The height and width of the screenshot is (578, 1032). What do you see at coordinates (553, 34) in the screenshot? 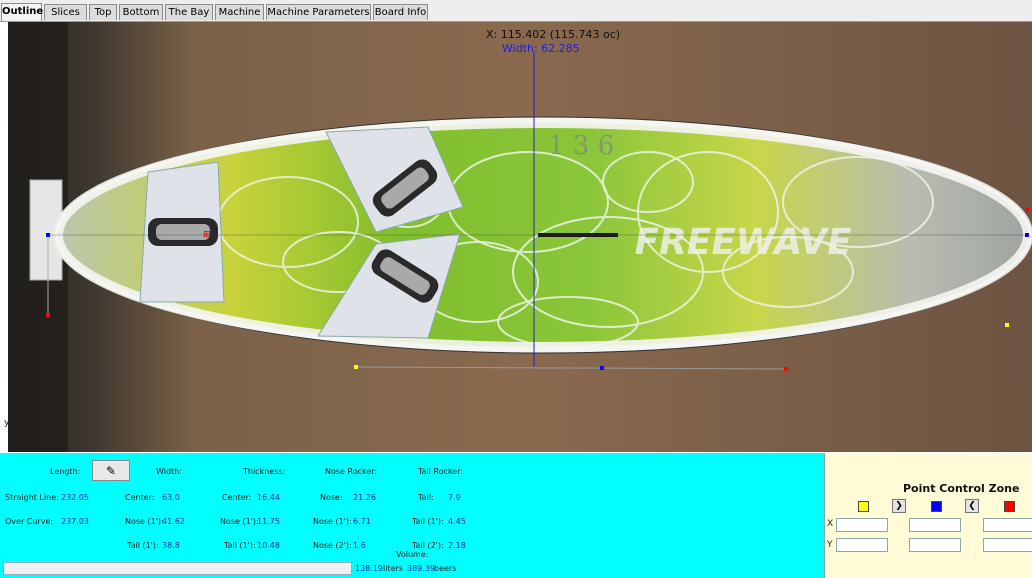
I see `x-coordinate-readout: X: 115.402 (115.743 oc)` at bounding box center [553, 34].